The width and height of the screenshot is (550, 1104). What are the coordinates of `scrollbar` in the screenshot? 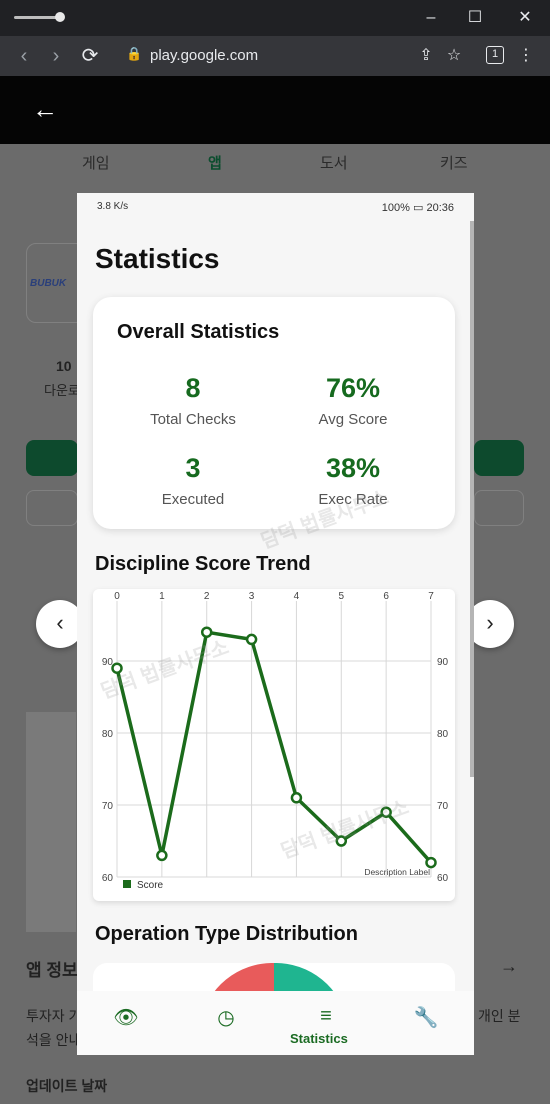 It's located at (472, 499).